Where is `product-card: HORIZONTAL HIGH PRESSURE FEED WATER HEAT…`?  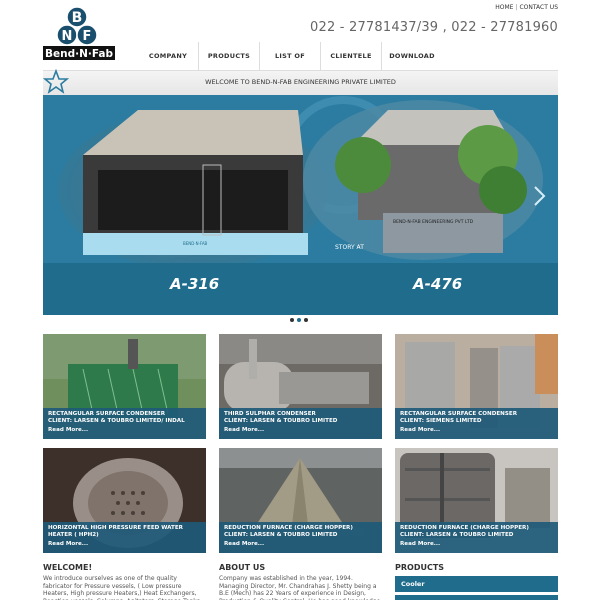
product-card: HORIZONTAL HIGH PRESSURE FEED WATER HEAT… is located at coordinates (124, 500).